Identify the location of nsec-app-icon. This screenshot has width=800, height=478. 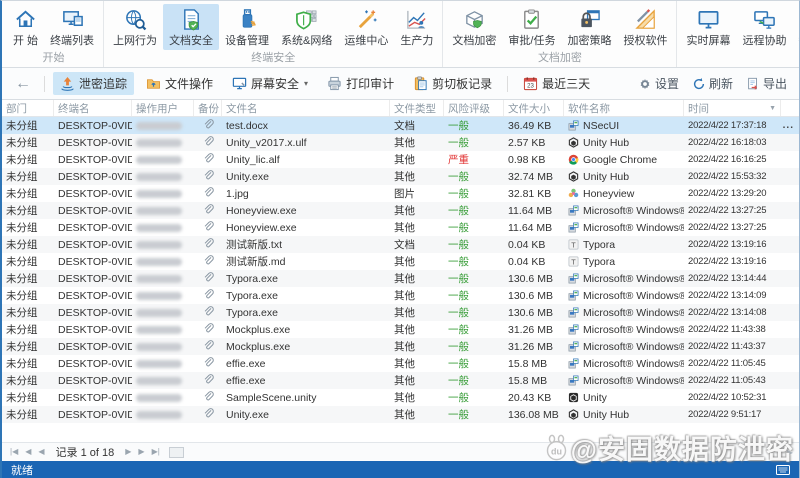
(573, 125).